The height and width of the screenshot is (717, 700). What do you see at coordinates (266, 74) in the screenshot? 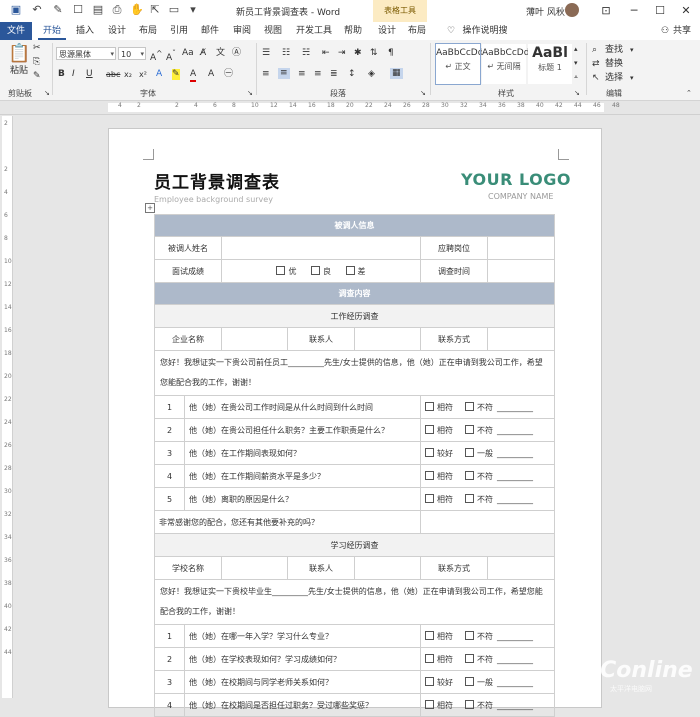
I see `align-left-icon: ≡` at bounding box center [266, 74].